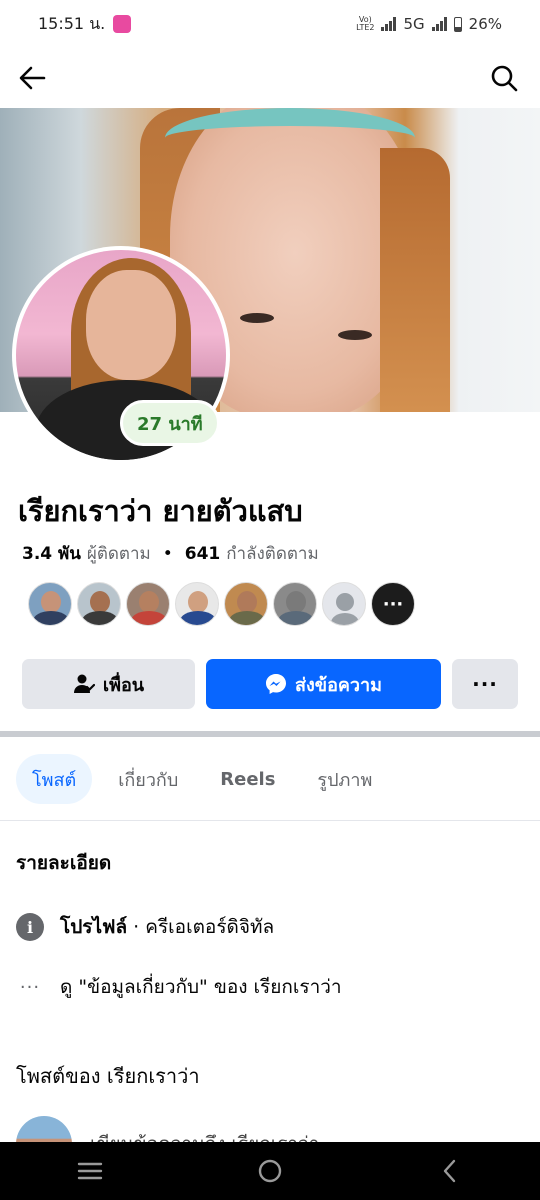 The image size is (540, 1200). What do you see at coordinates (247, 779) in the screenshot?
I see `tab-reels: Reels` at bounding box center [247, 779].